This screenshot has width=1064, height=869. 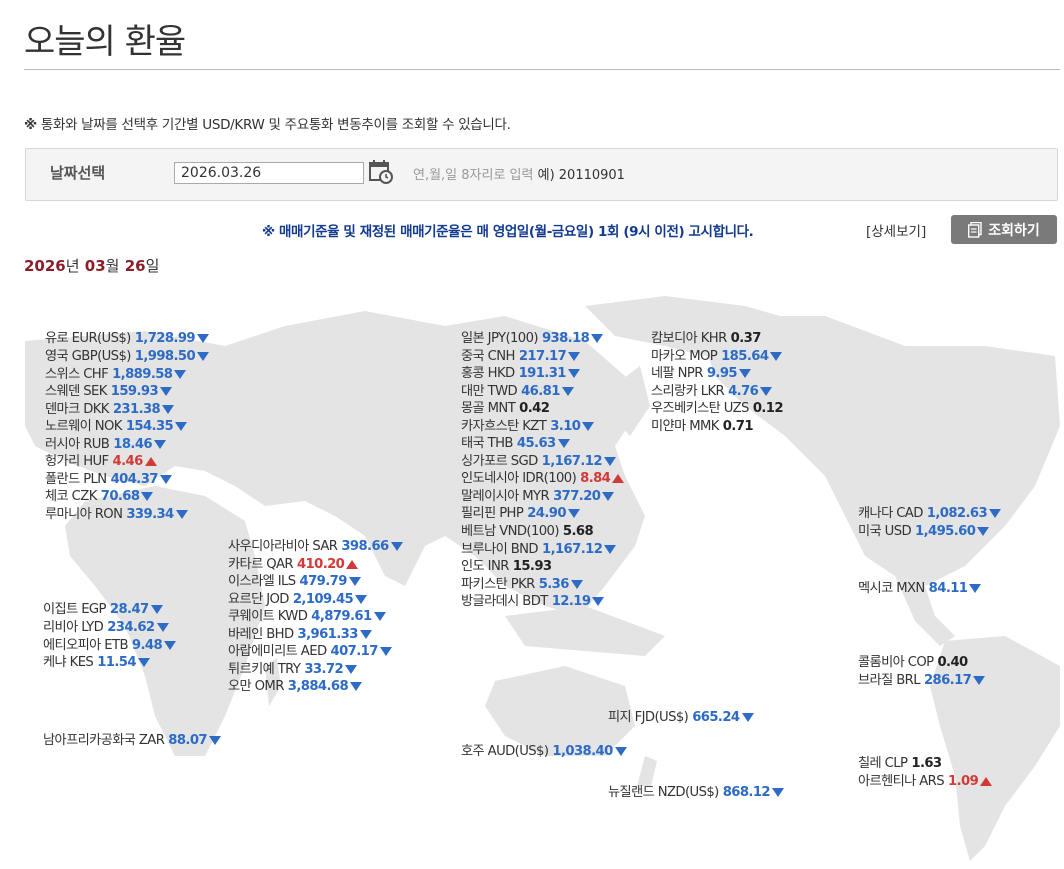 I want to click on currency-name: 바레인 BHD, so click(x=261, y=634).